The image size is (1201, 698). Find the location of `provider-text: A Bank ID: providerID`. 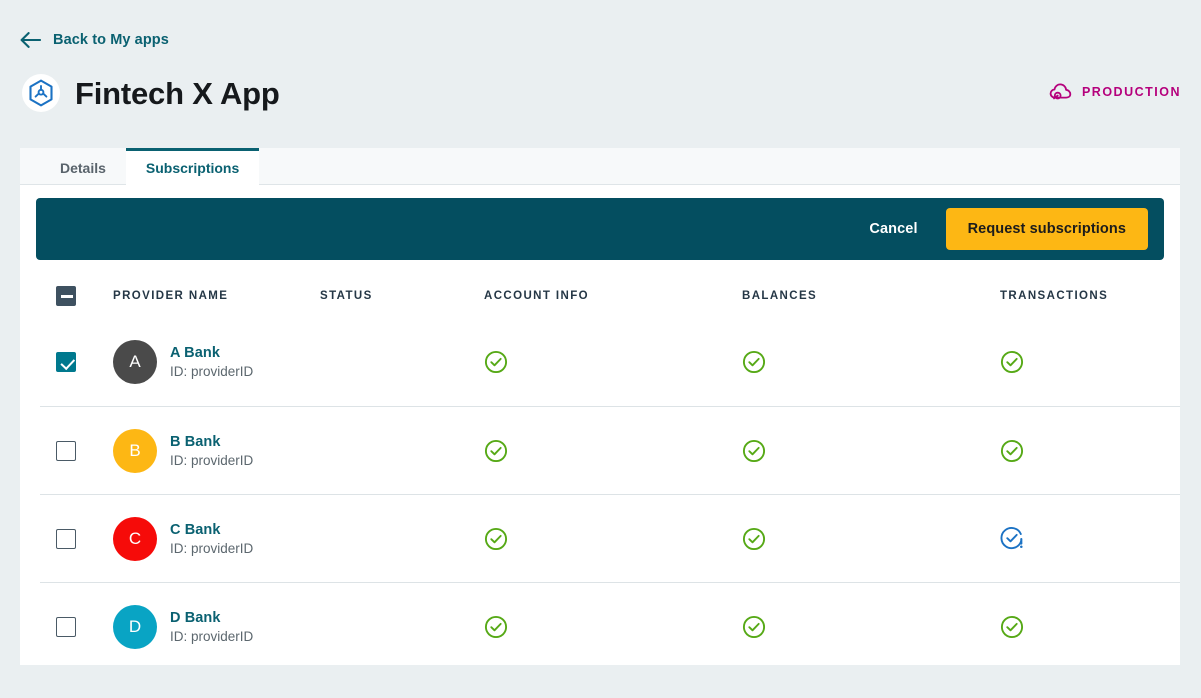

provider-text: A Bank ID: providerID is located at coordinates (211, 362).